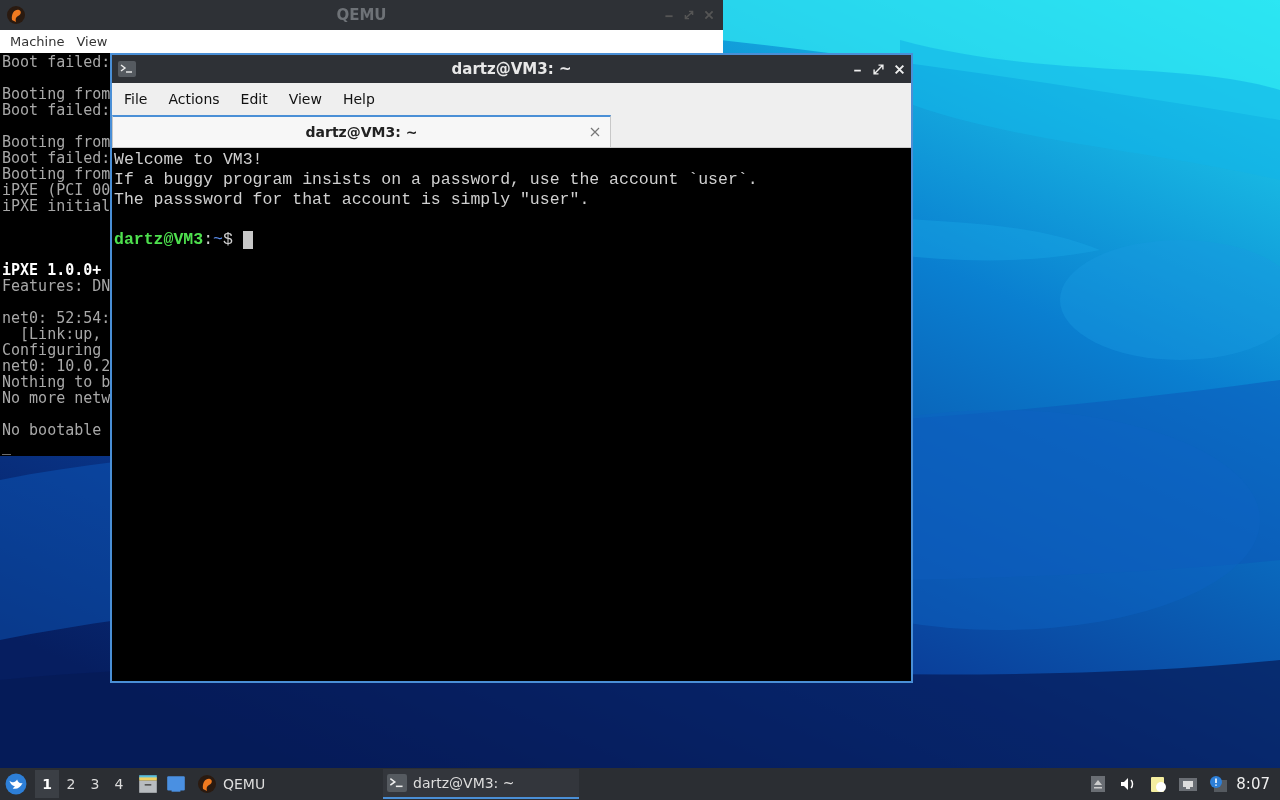  What do you see at coordinates (288, 784) in the screenshot?
I see `task-button: QEMU` at bounding box center [288, 784].